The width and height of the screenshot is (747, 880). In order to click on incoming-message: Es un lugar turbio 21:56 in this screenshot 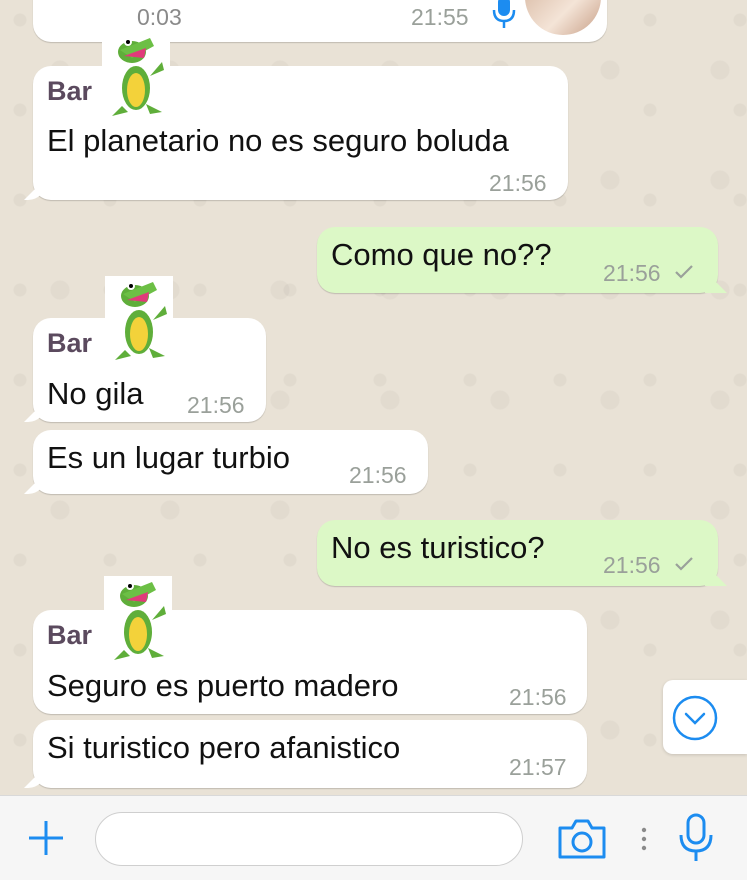, I will do `click(230, 462)`.